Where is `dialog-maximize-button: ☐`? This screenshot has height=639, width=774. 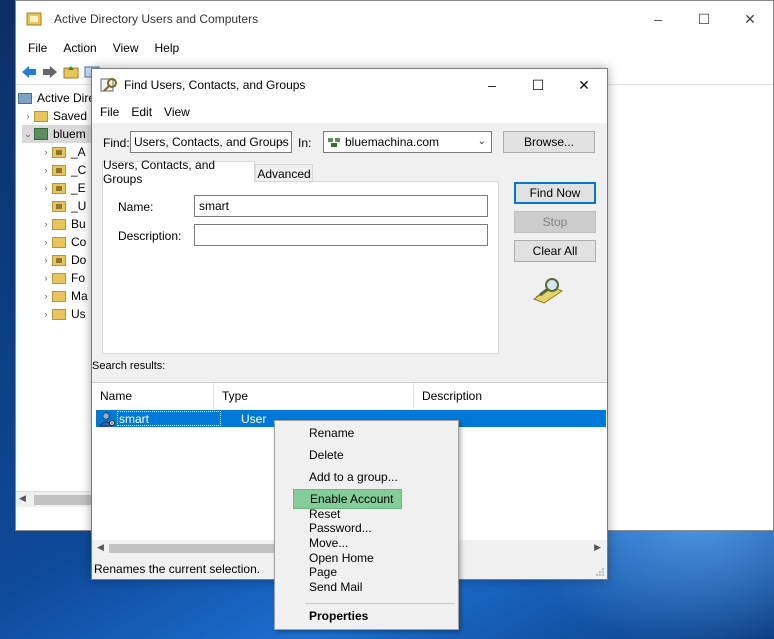
dialog-maximize-button: ☐ is located at coordinates (538, 85).